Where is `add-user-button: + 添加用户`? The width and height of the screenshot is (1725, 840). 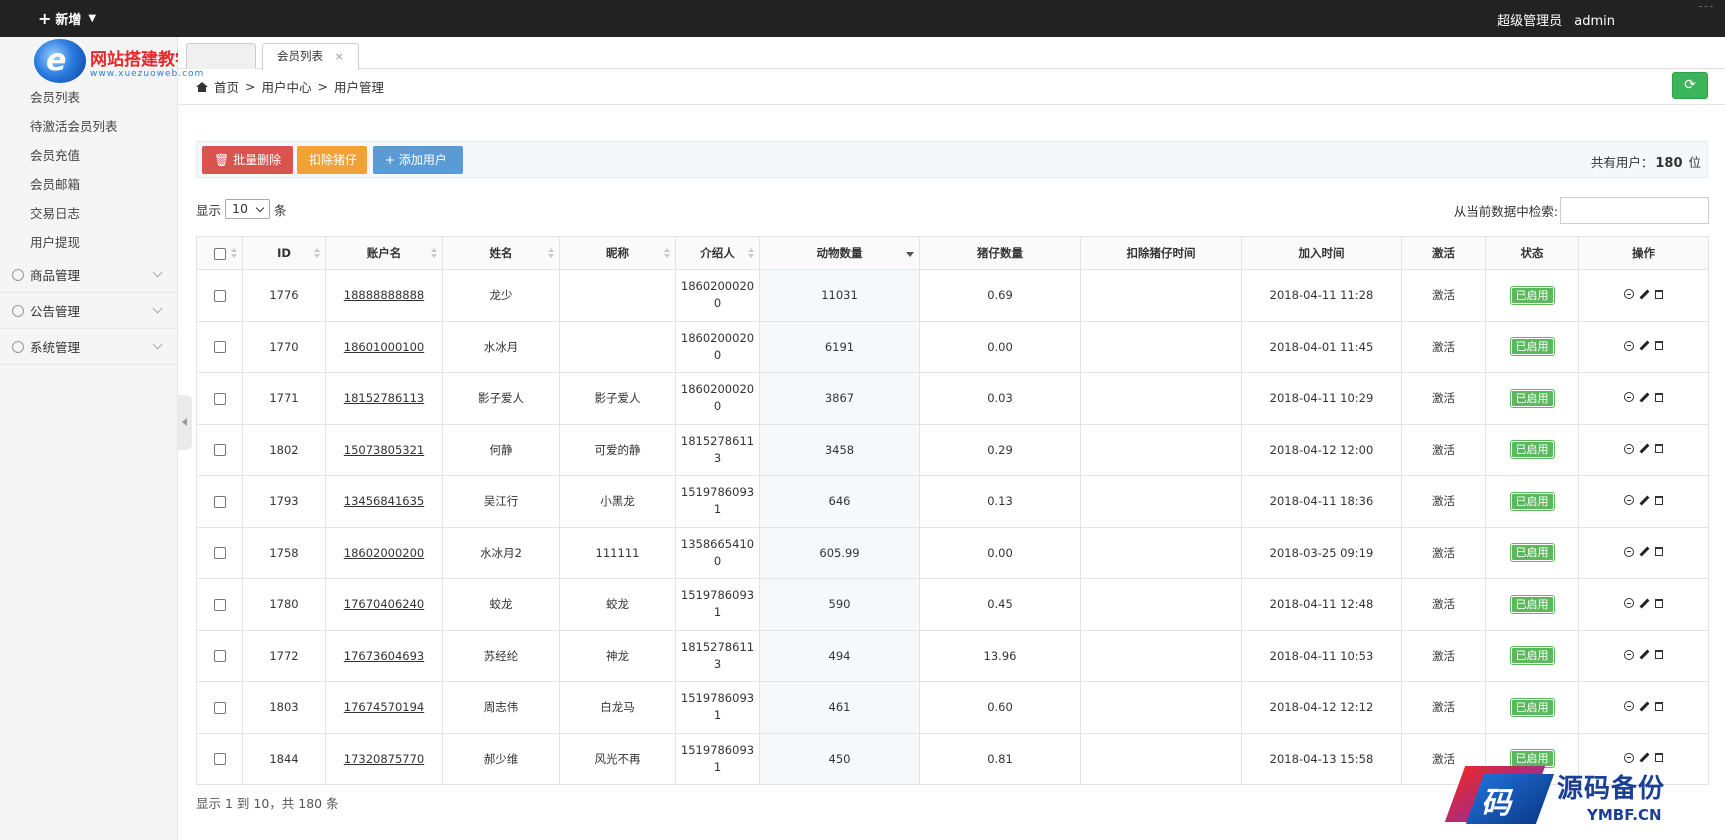 add-user-button: + 添加用户 is located at coordinates (418, 160).